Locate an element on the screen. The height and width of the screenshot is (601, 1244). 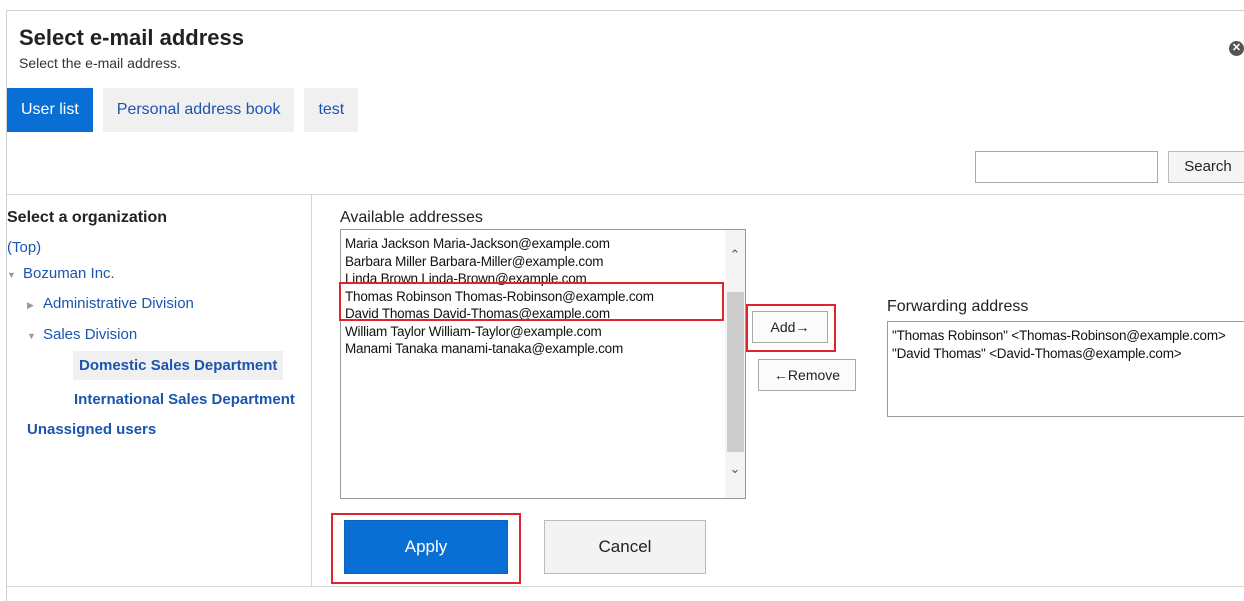
vertical-scrollbar: ⌃ ⌄ is located at coordinates (735, 364).